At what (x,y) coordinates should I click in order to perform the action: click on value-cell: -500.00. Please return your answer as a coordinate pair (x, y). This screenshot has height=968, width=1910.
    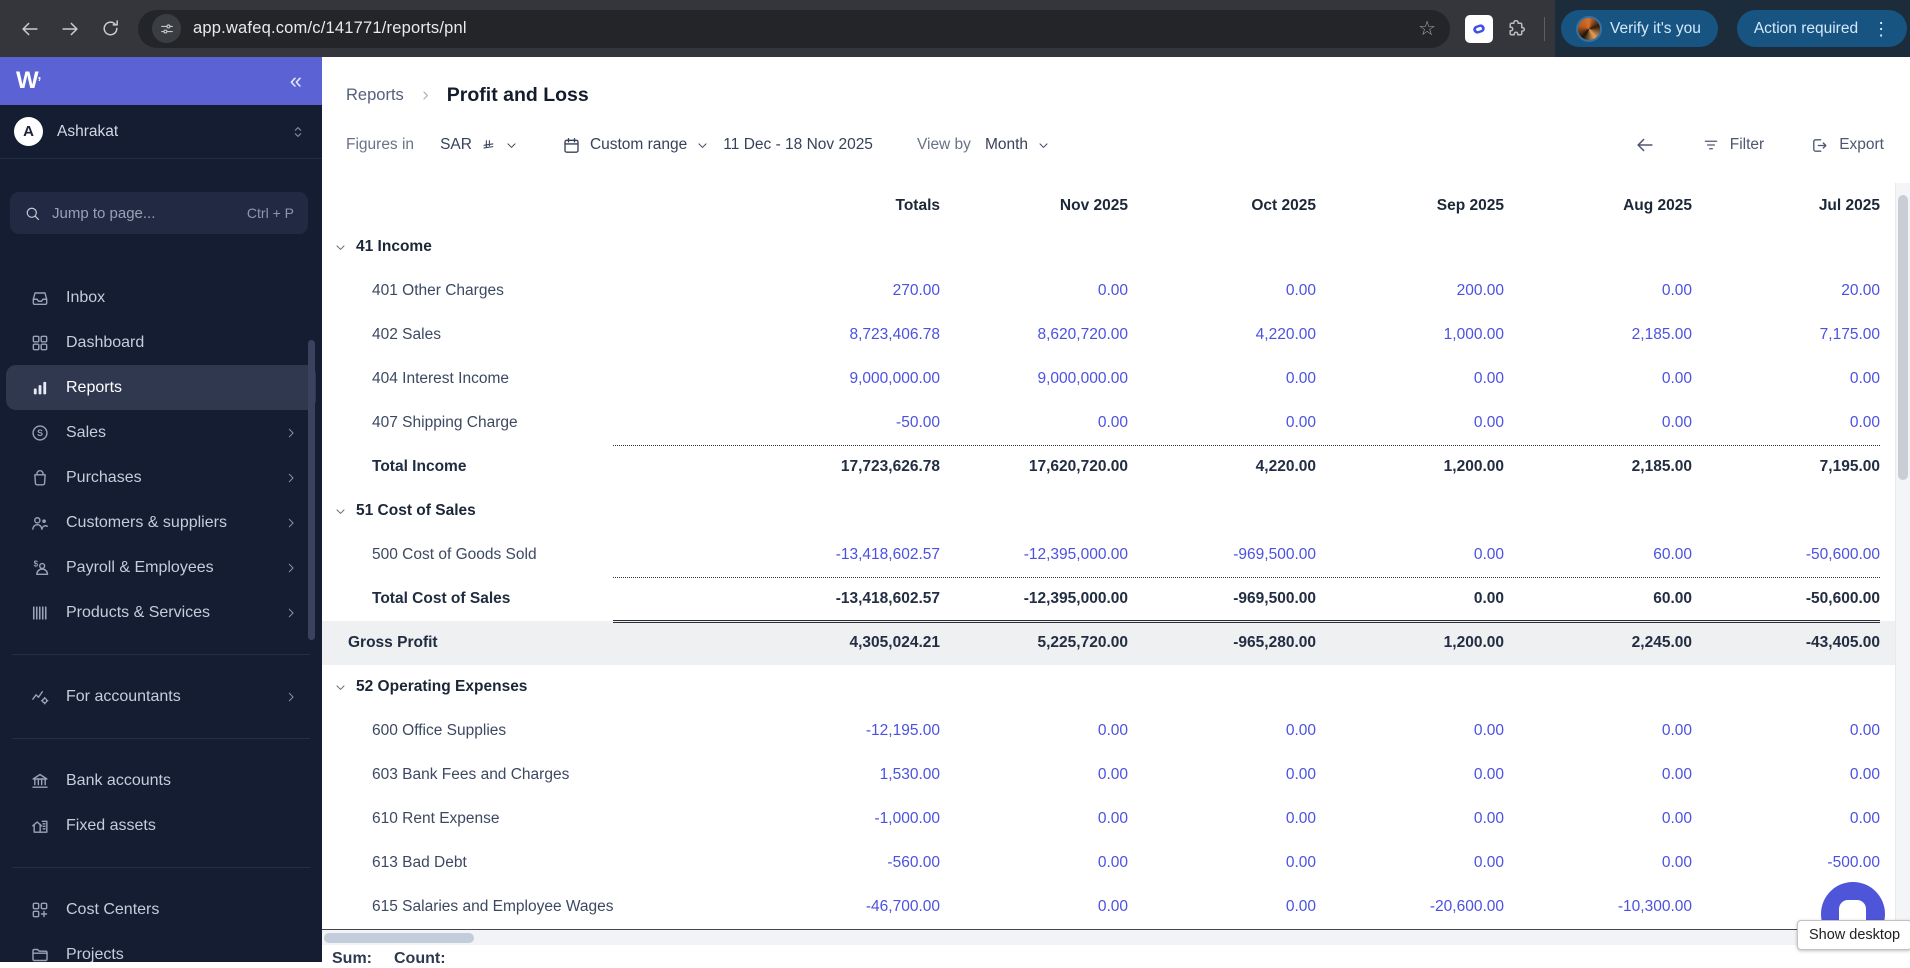
    Looking at the image, I should click on (1853, 862).